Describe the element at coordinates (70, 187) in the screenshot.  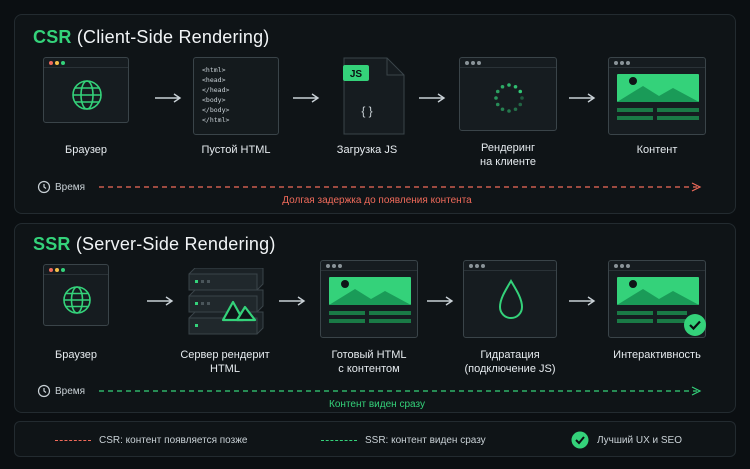
I see `csr-time-label: Время` at that location.